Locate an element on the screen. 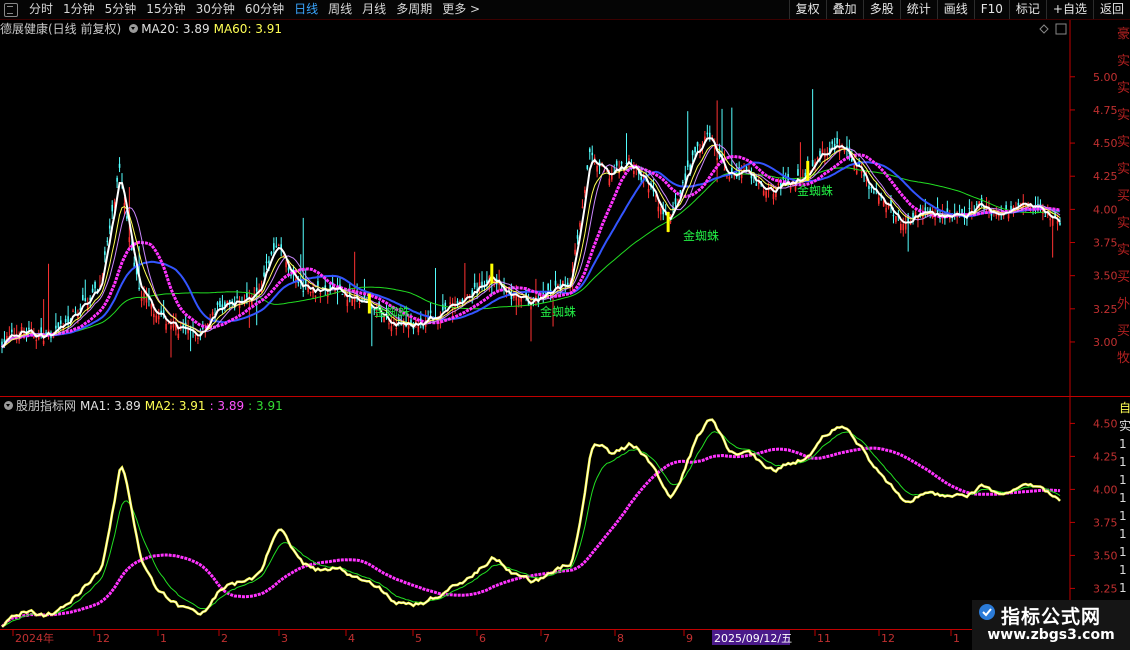 This screenshot has height=650, width=1130. x-tick-label: 11 is located at coordinates (824, 638).